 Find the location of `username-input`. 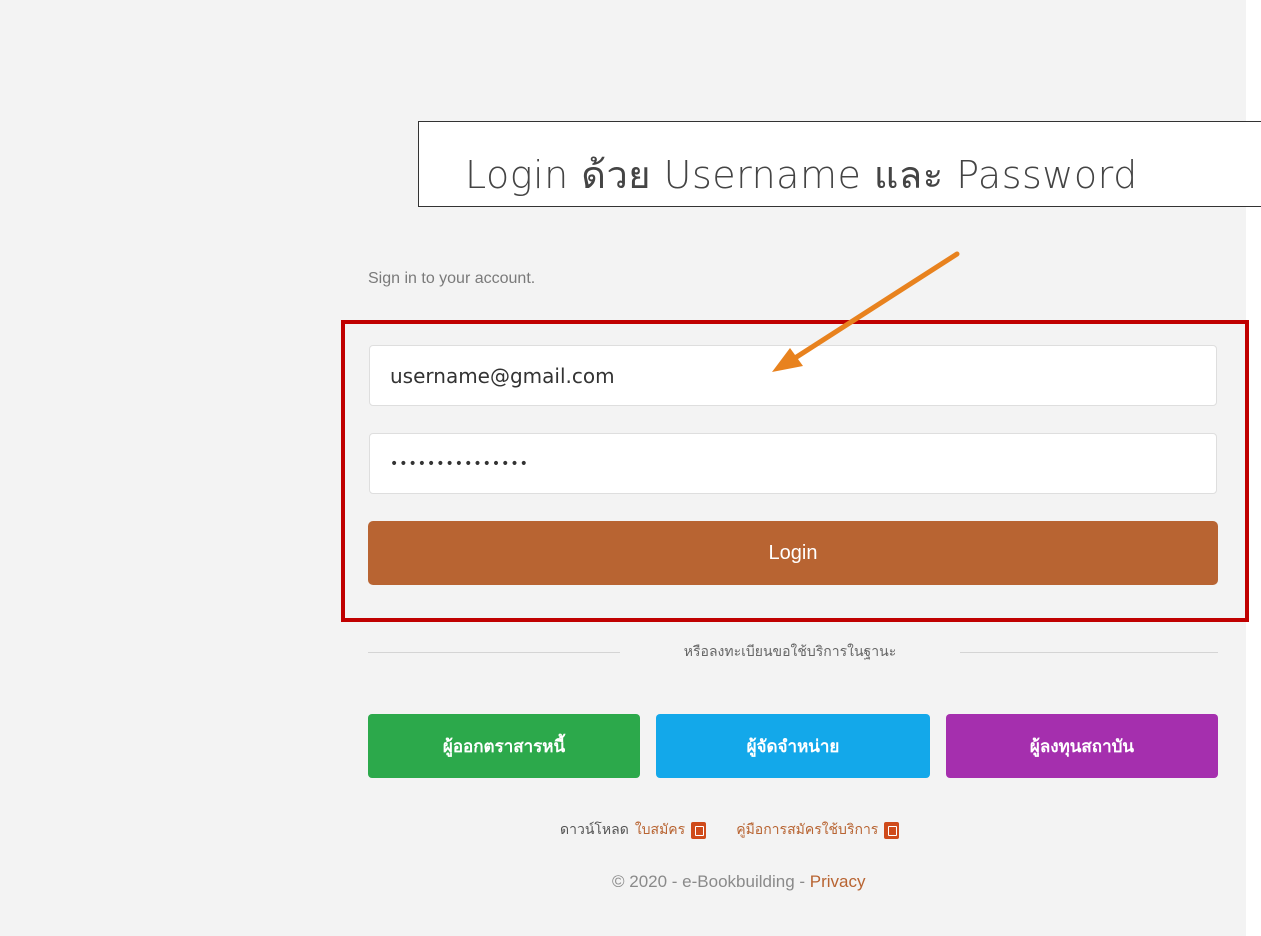

username-input is located at coordinates (793, 375).